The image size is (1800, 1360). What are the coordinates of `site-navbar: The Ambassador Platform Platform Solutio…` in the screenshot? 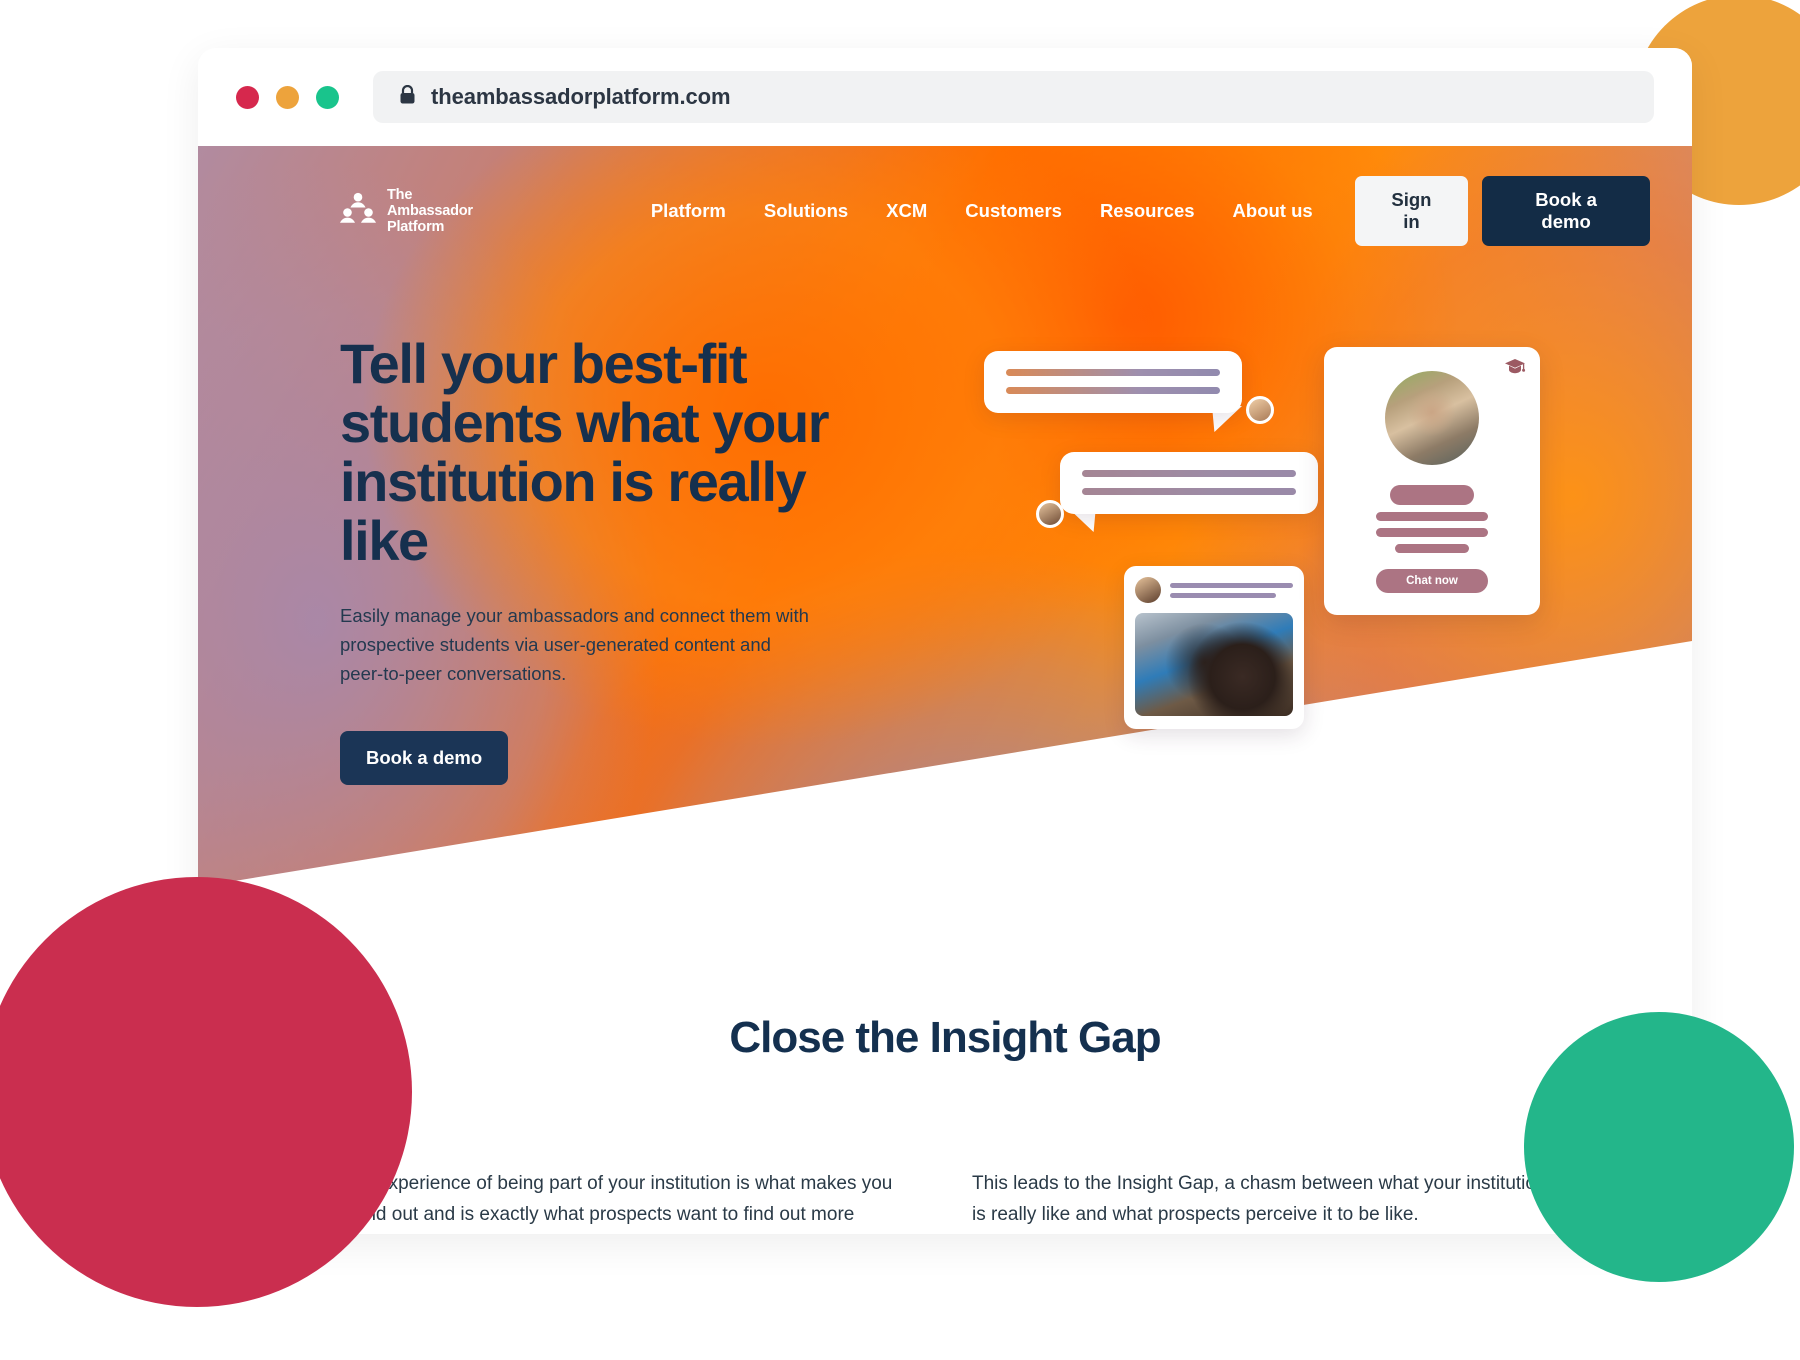 It's located at (945, 196).